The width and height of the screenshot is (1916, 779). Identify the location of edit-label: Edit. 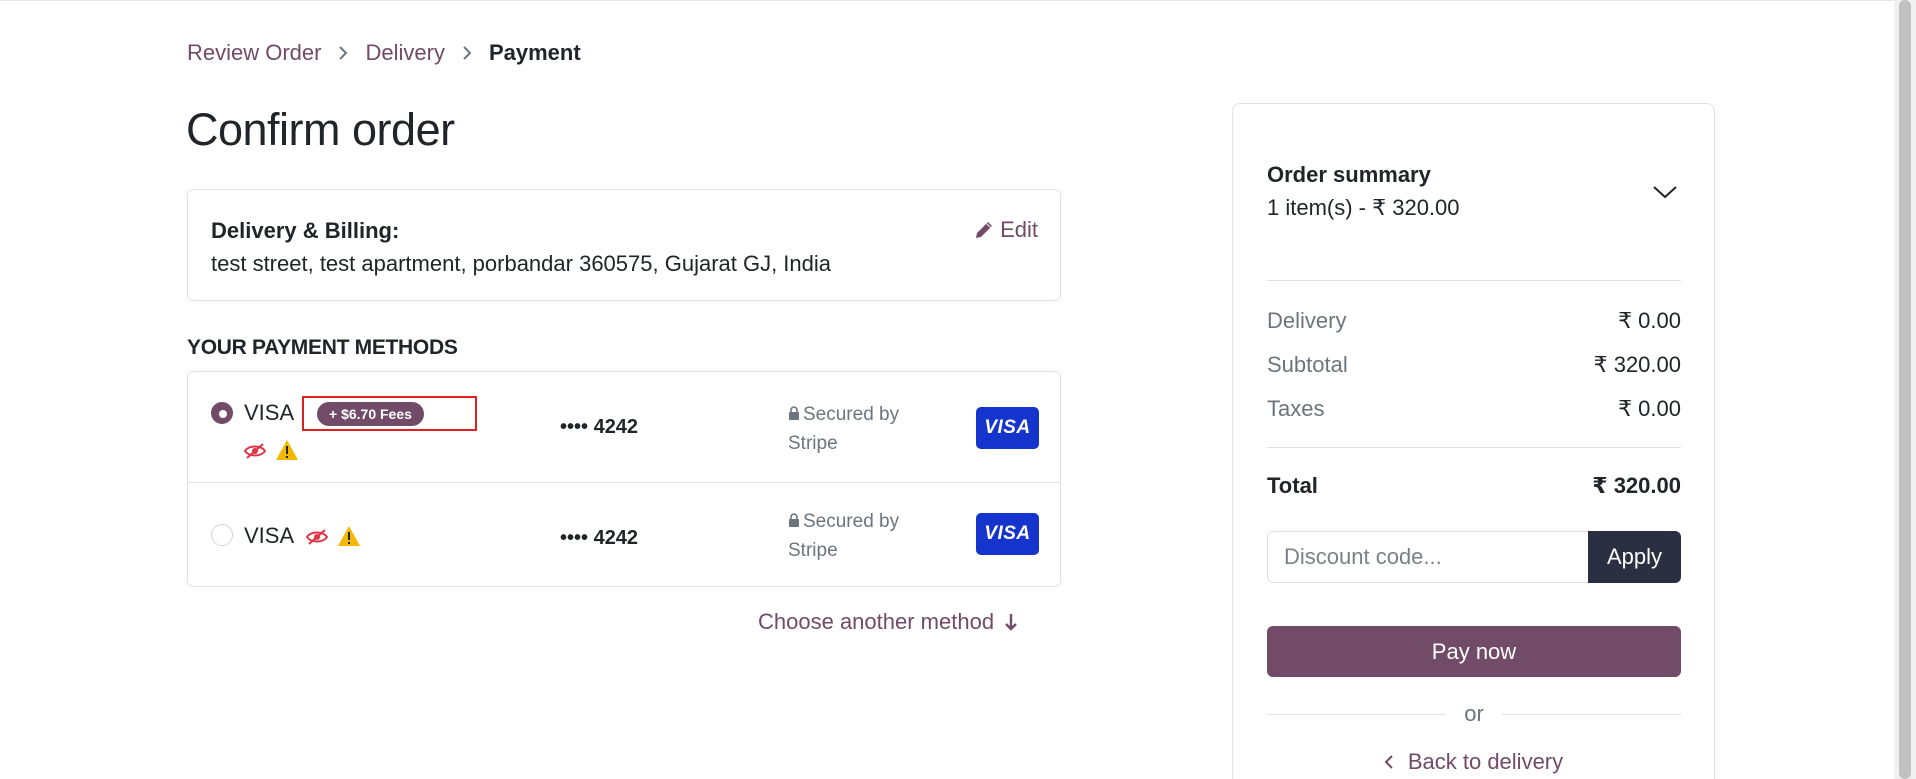
(1019, 229).